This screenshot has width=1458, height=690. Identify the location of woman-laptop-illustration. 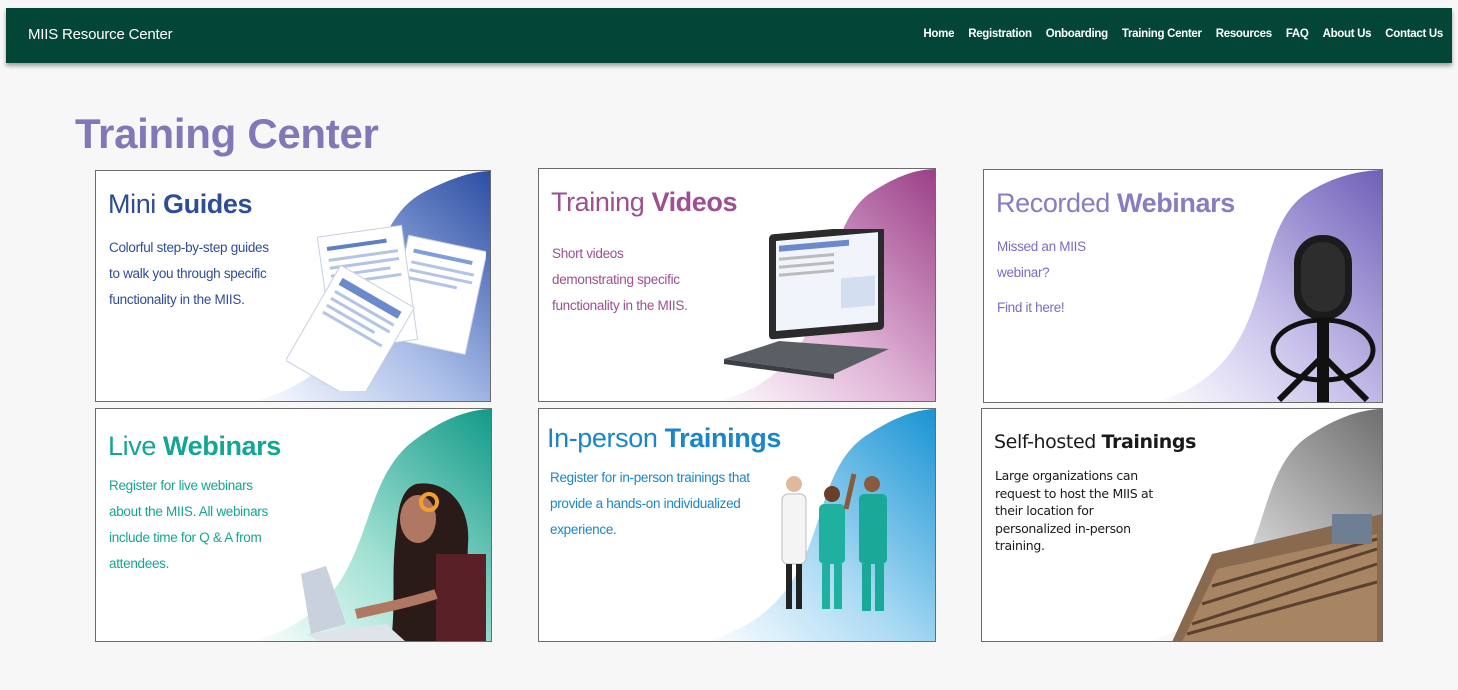
(393, 562).